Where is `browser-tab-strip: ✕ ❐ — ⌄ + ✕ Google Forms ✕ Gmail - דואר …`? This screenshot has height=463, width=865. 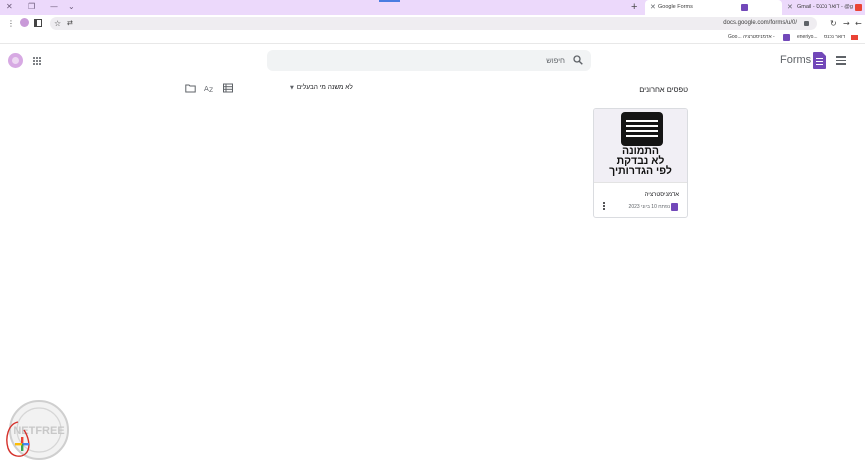
browser-tab-strip: ✕ ❐ — ⌄ + ✕ Google Forms ✕ Gmail - דואר … is located at coordinates (432, 7).